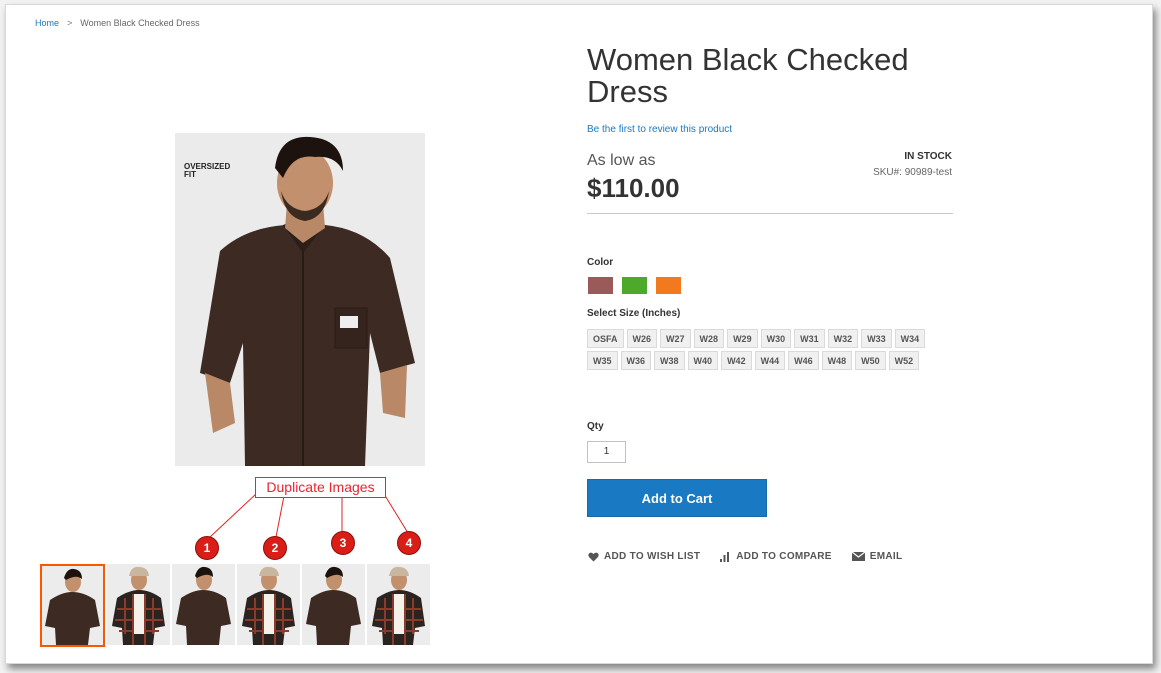 The image size is (1161, 673). I want to click on size-option-w27: W27, so click(675, 338).